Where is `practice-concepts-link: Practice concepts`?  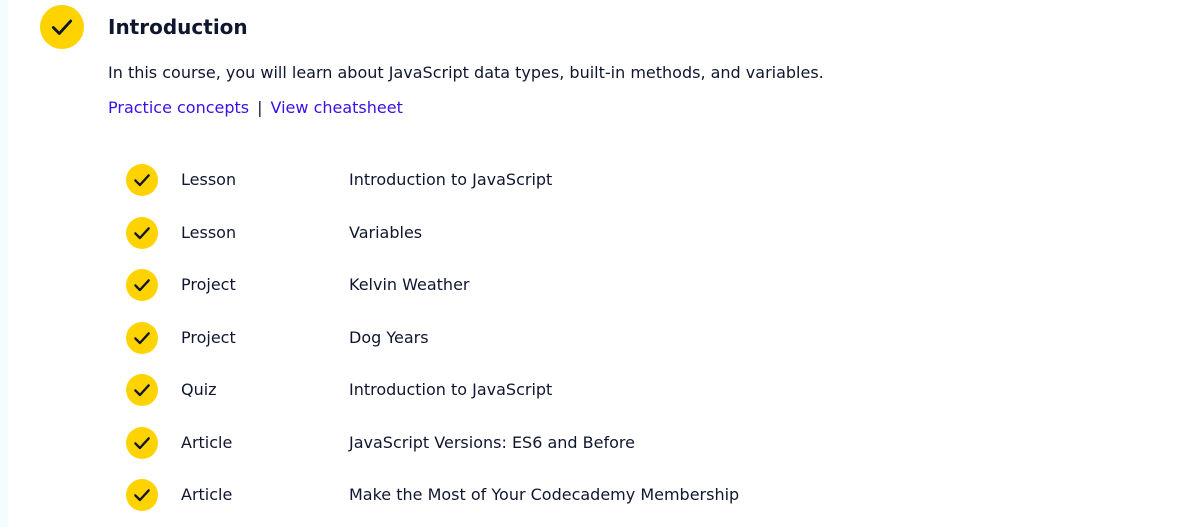 practice-concepts-link: Practice concepts is located at coordinates (178, 107).